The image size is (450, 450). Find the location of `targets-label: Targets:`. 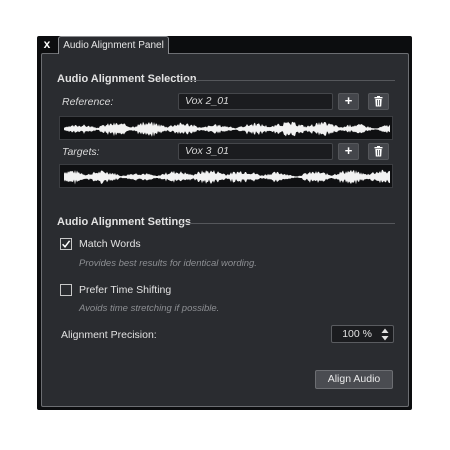

targets-label: Targets: is located at coordinates (81, 152).